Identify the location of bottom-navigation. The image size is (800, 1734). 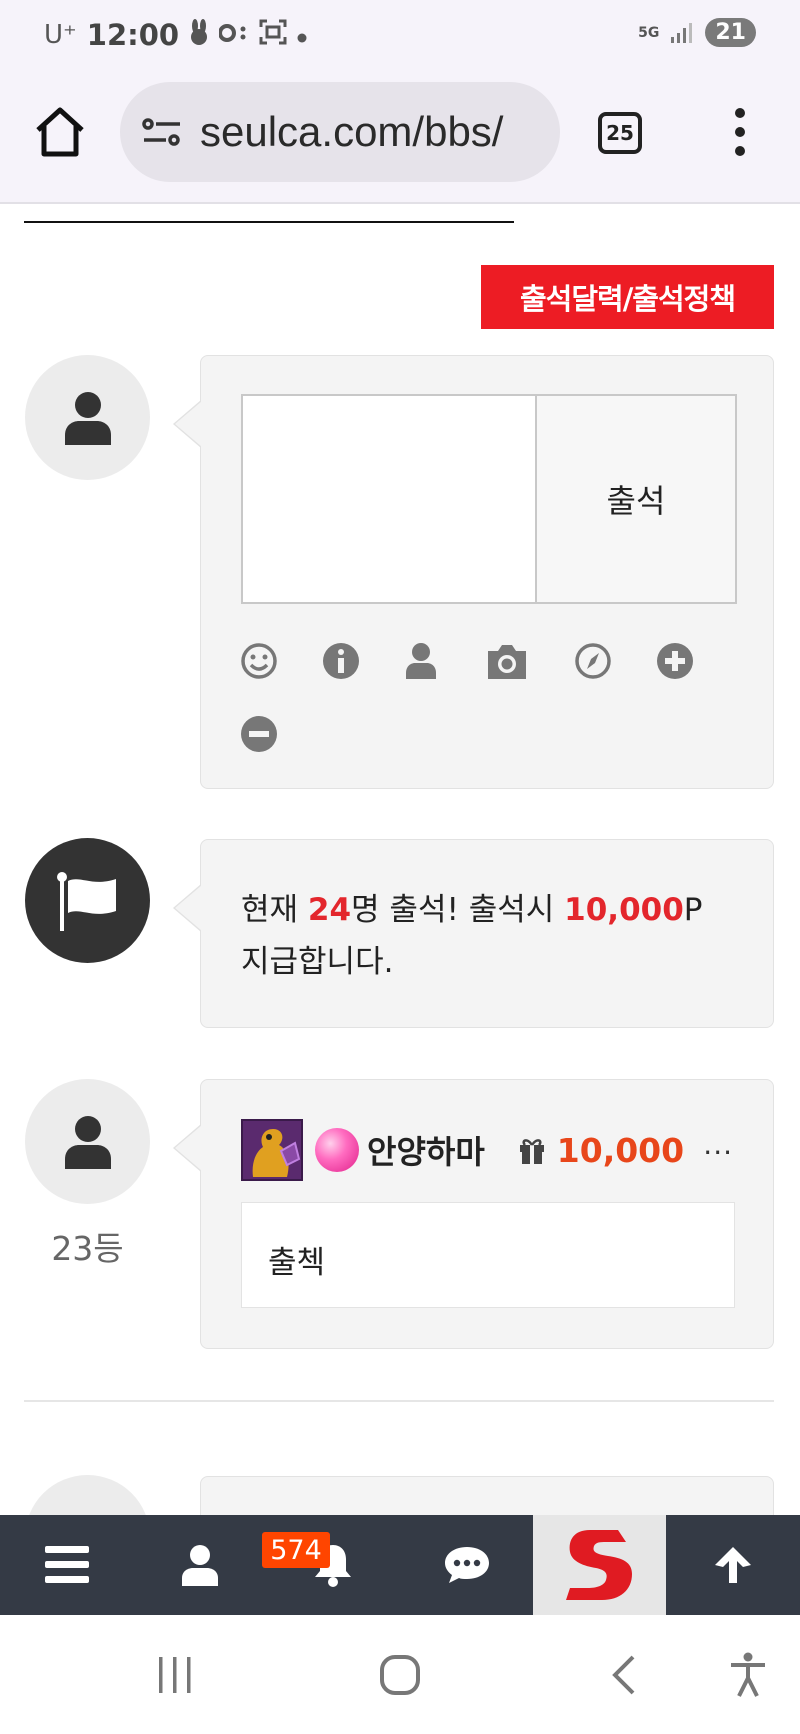
(400, 1565).